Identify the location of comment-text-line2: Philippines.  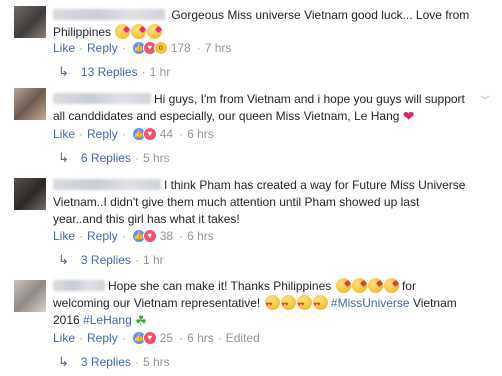
(82, 32).